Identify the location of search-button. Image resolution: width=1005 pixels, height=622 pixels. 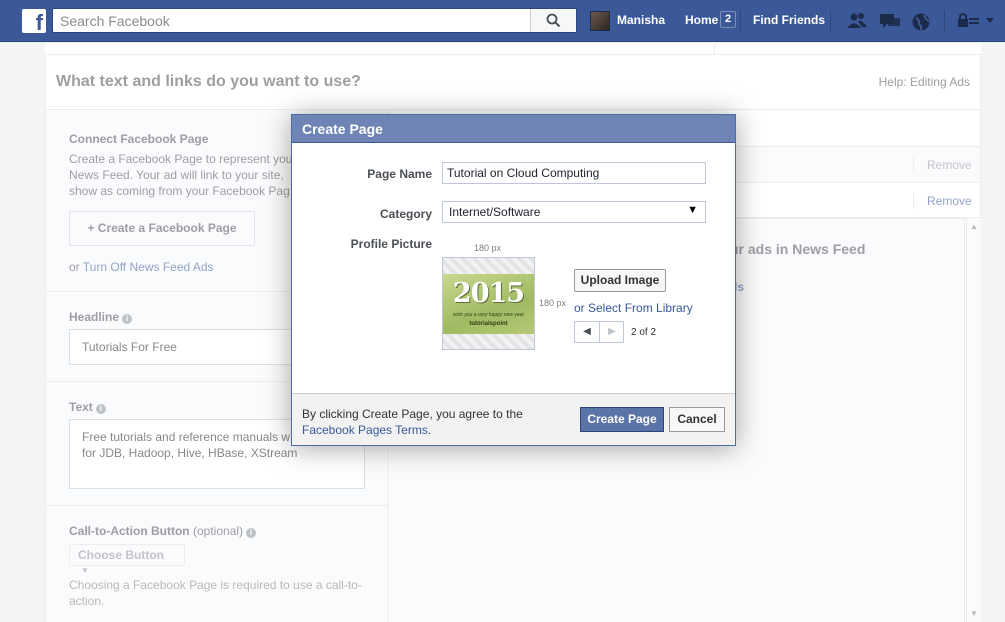
(553, 20).